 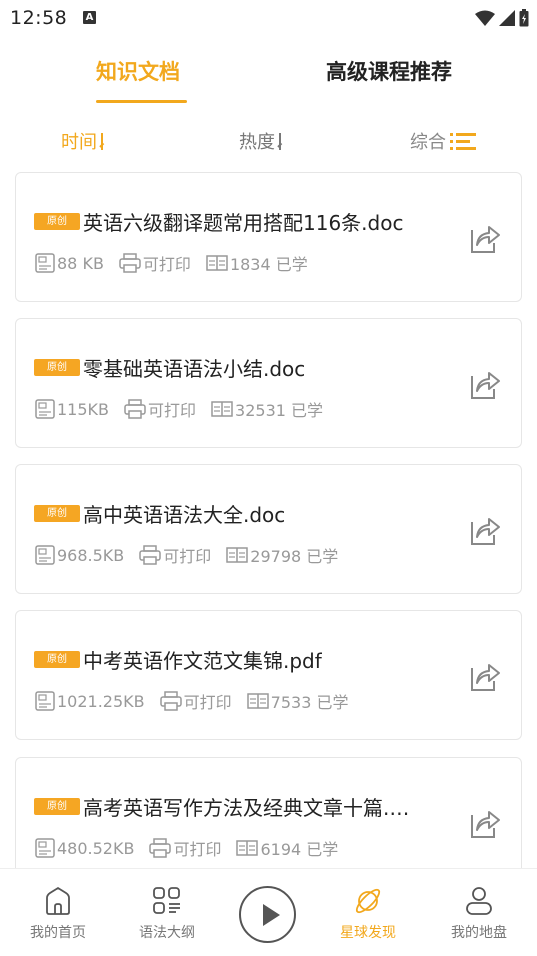 I want to click on battery-icon, so click(x=524, y=18).